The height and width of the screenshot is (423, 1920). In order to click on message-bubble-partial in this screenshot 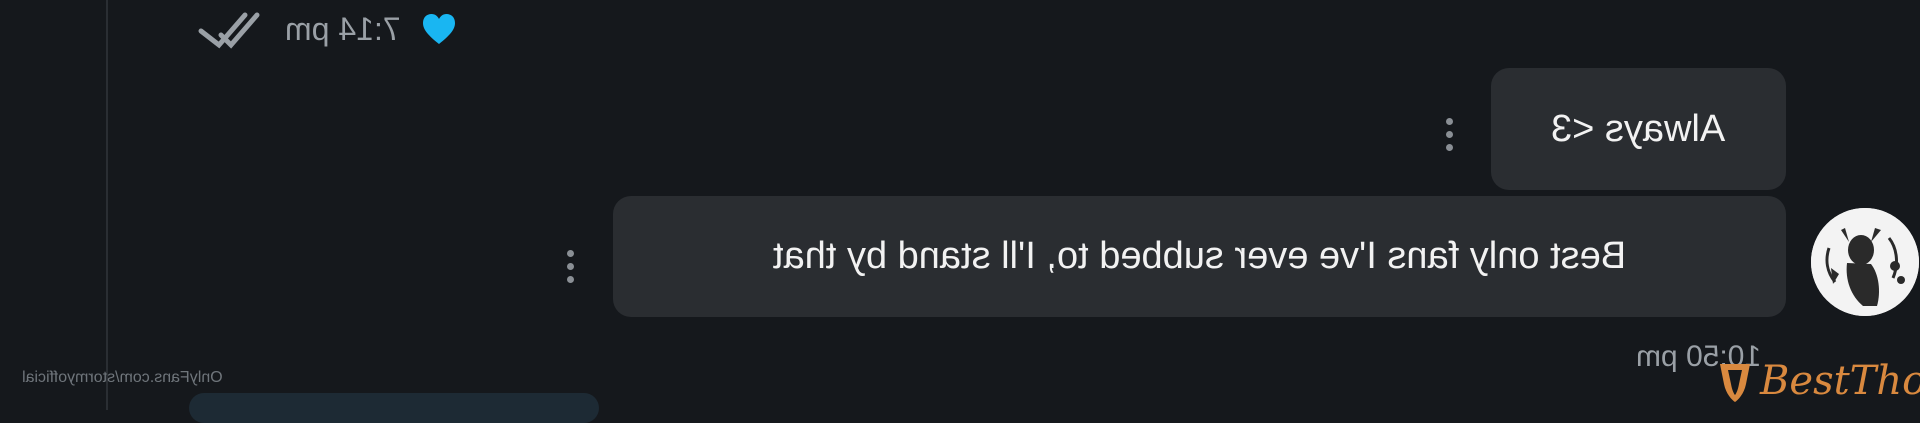, I will do `click(394, 408)`.